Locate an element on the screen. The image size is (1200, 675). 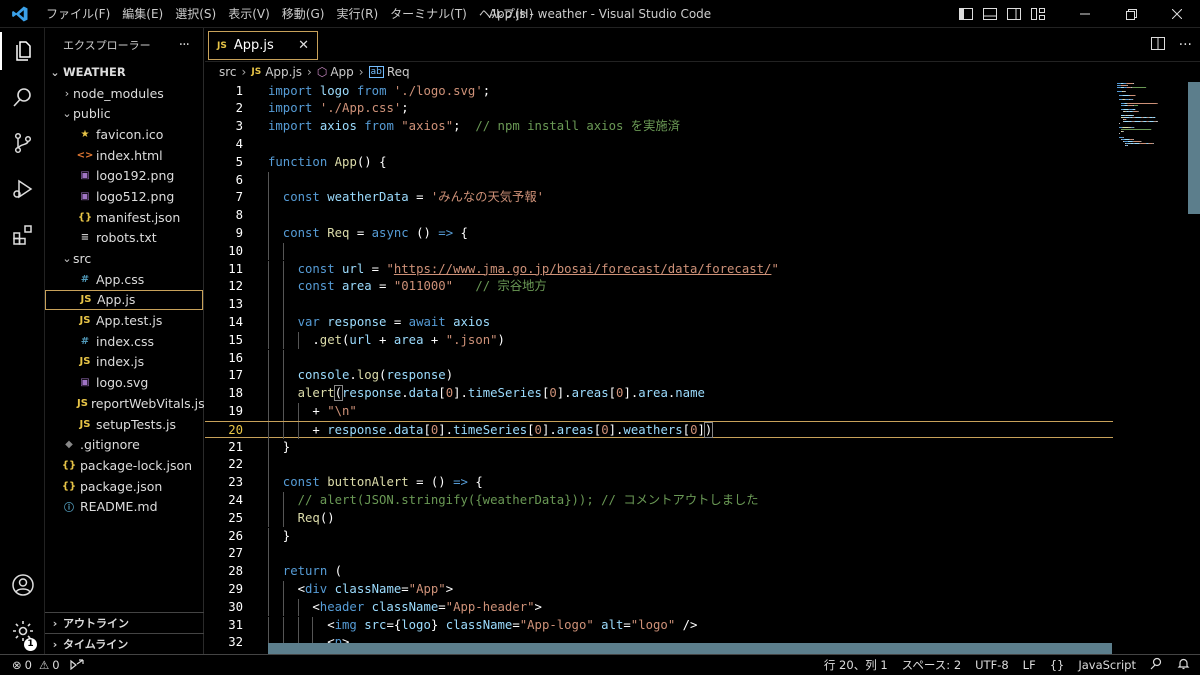
tree-file: ▣ logo.svg is located at coordinates (124, 382).